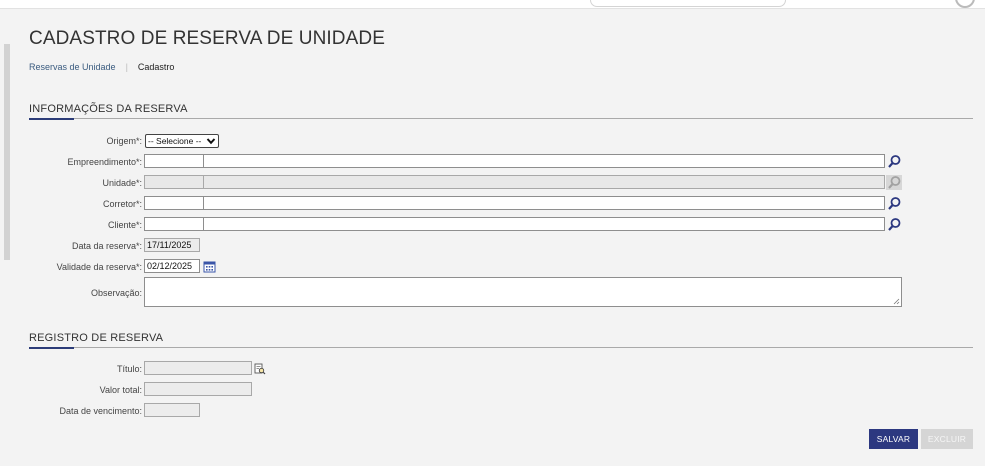  Describe the element at coordinates (7, 152) in the screenshot. I see `scrollbar` at that location.